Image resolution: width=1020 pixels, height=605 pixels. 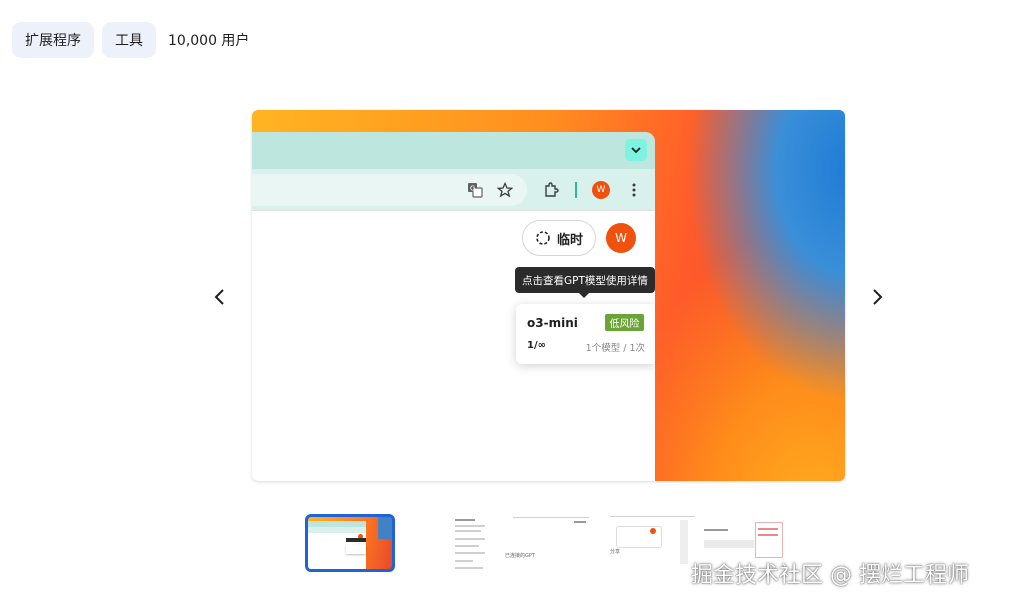 I want to click on browser-tabstrip, so click(x=453, y=150).